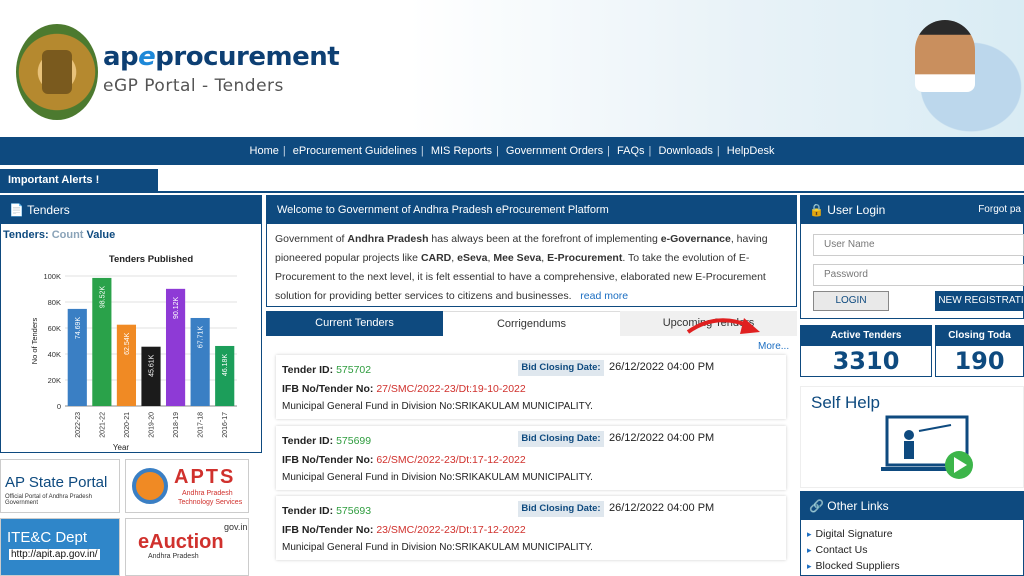 The image size is (1024, 576). Describe the element at coordinates (685, 151) in the screenshot. I see `nav-downloads: Downloads` at that location.